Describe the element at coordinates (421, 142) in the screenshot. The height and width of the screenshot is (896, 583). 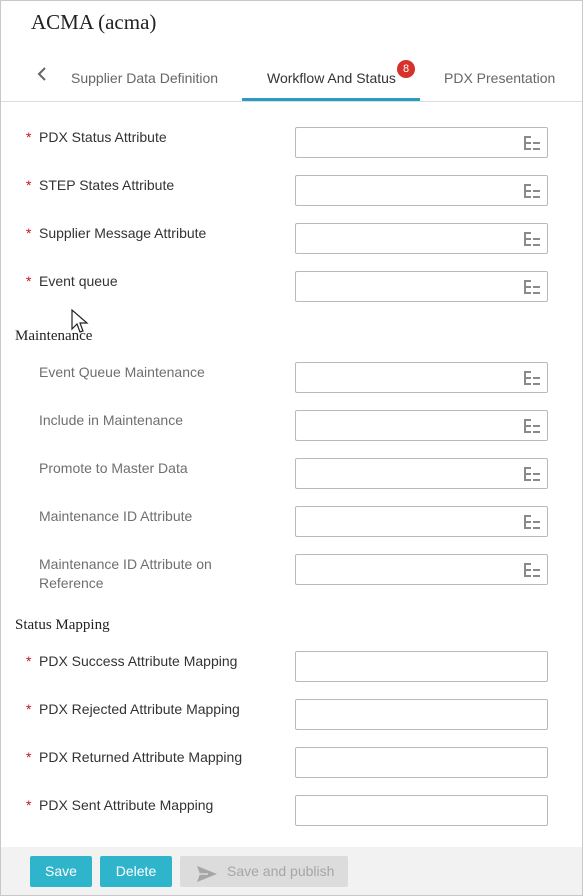
I see `pdx-status-attribute-field` at that location.